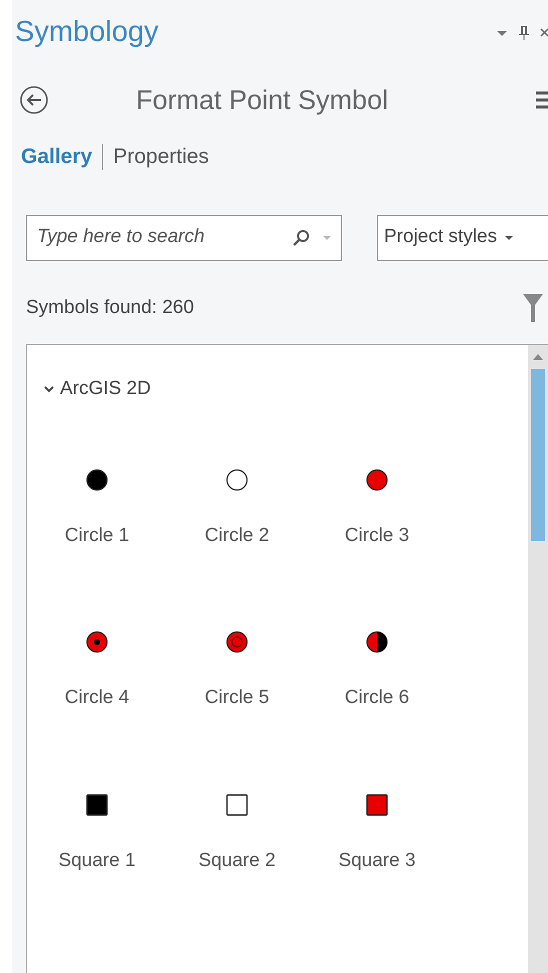 This screenshot has height=973, width=548. What do you see at coordinates (97, 698) in the screenshot?
I see `symbol-label: Circle 4` at bounding box center [97, 698].